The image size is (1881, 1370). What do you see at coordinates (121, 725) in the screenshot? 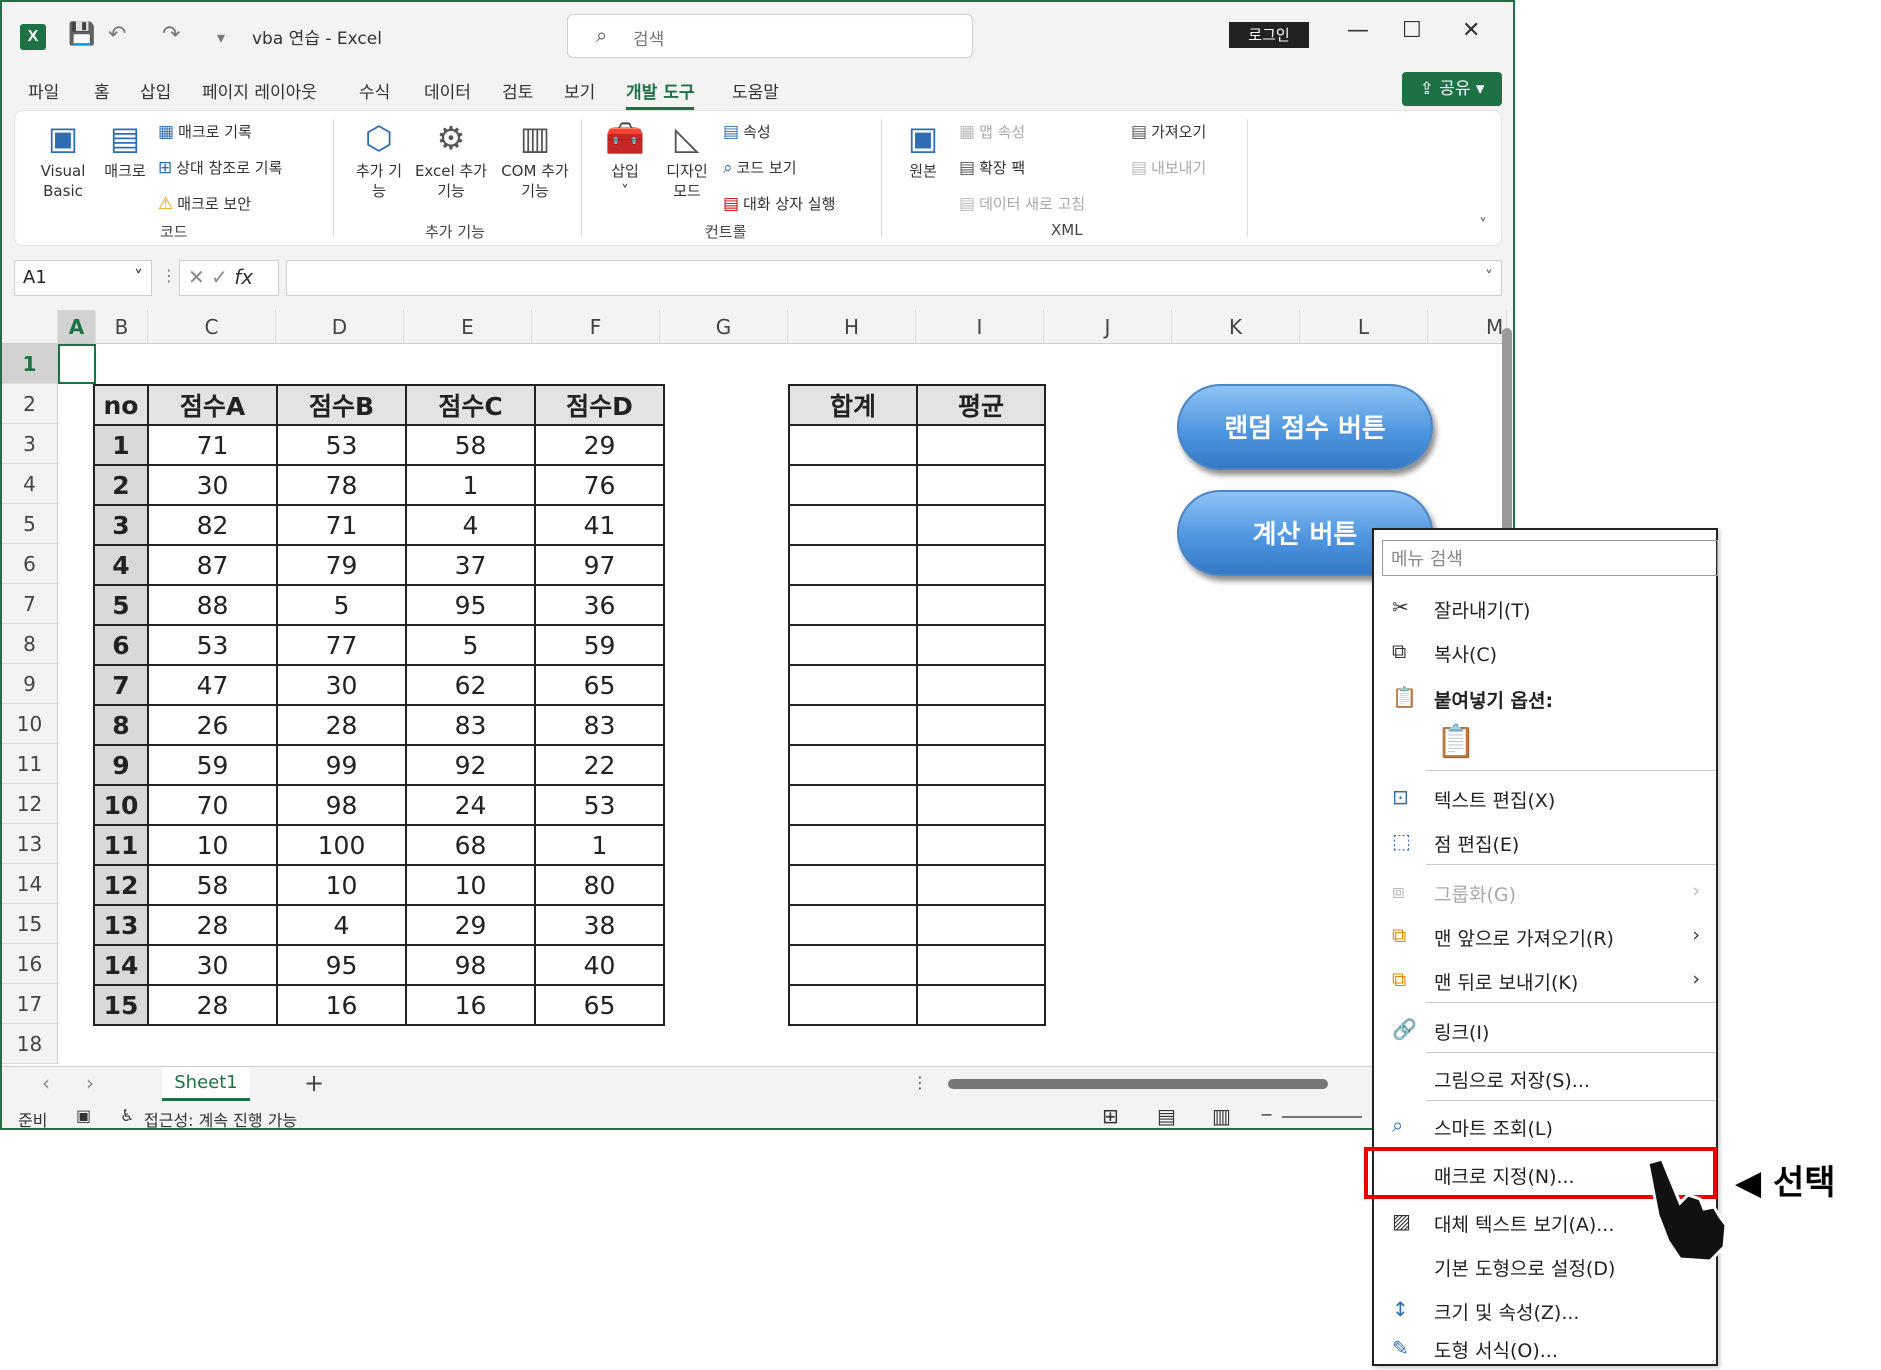
I see `row-number-cell: 8` at bounding box center [121, 725].